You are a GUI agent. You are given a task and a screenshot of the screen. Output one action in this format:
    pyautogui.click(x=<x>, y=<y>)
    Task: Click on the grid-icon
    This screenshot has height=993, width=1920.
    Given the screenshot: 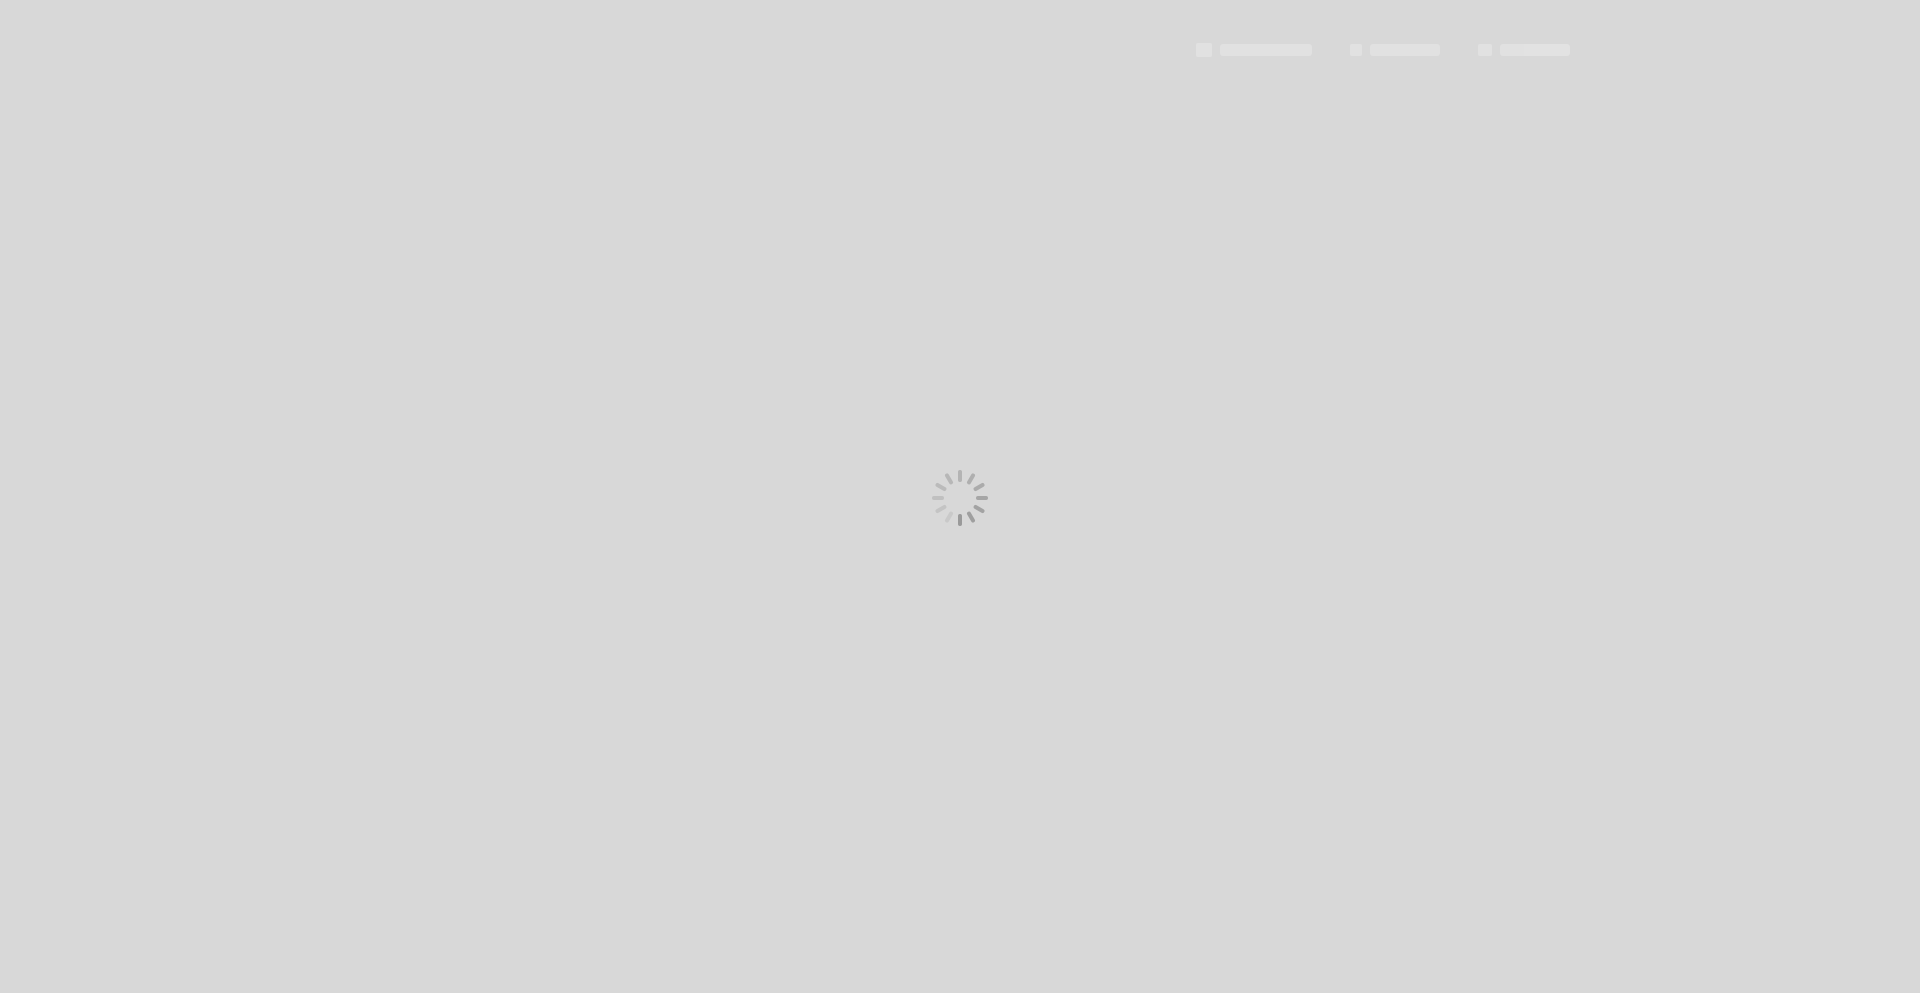 What is the action you would take?
    pyautogui.click(x=1485, y=50)
    